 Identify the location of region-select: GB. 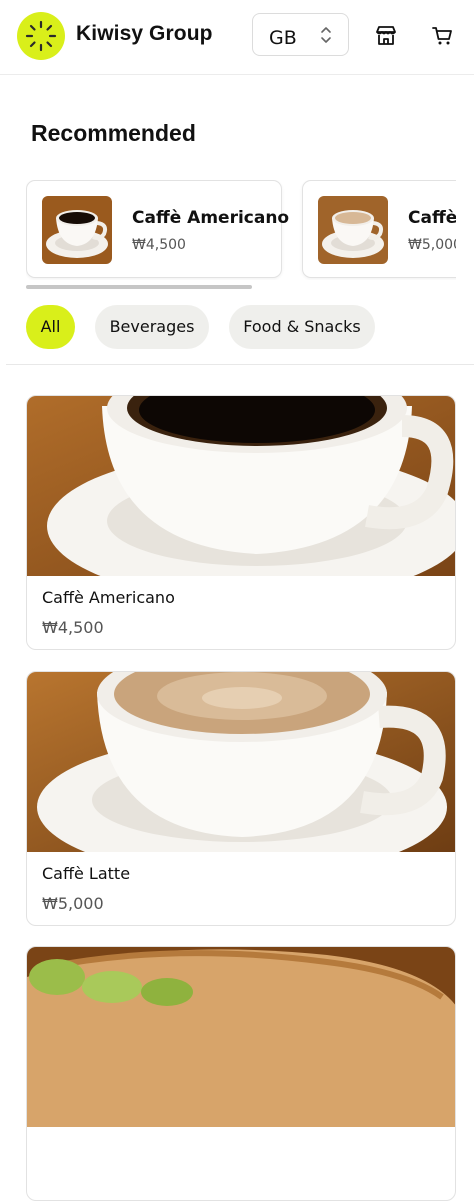
(300, 34).